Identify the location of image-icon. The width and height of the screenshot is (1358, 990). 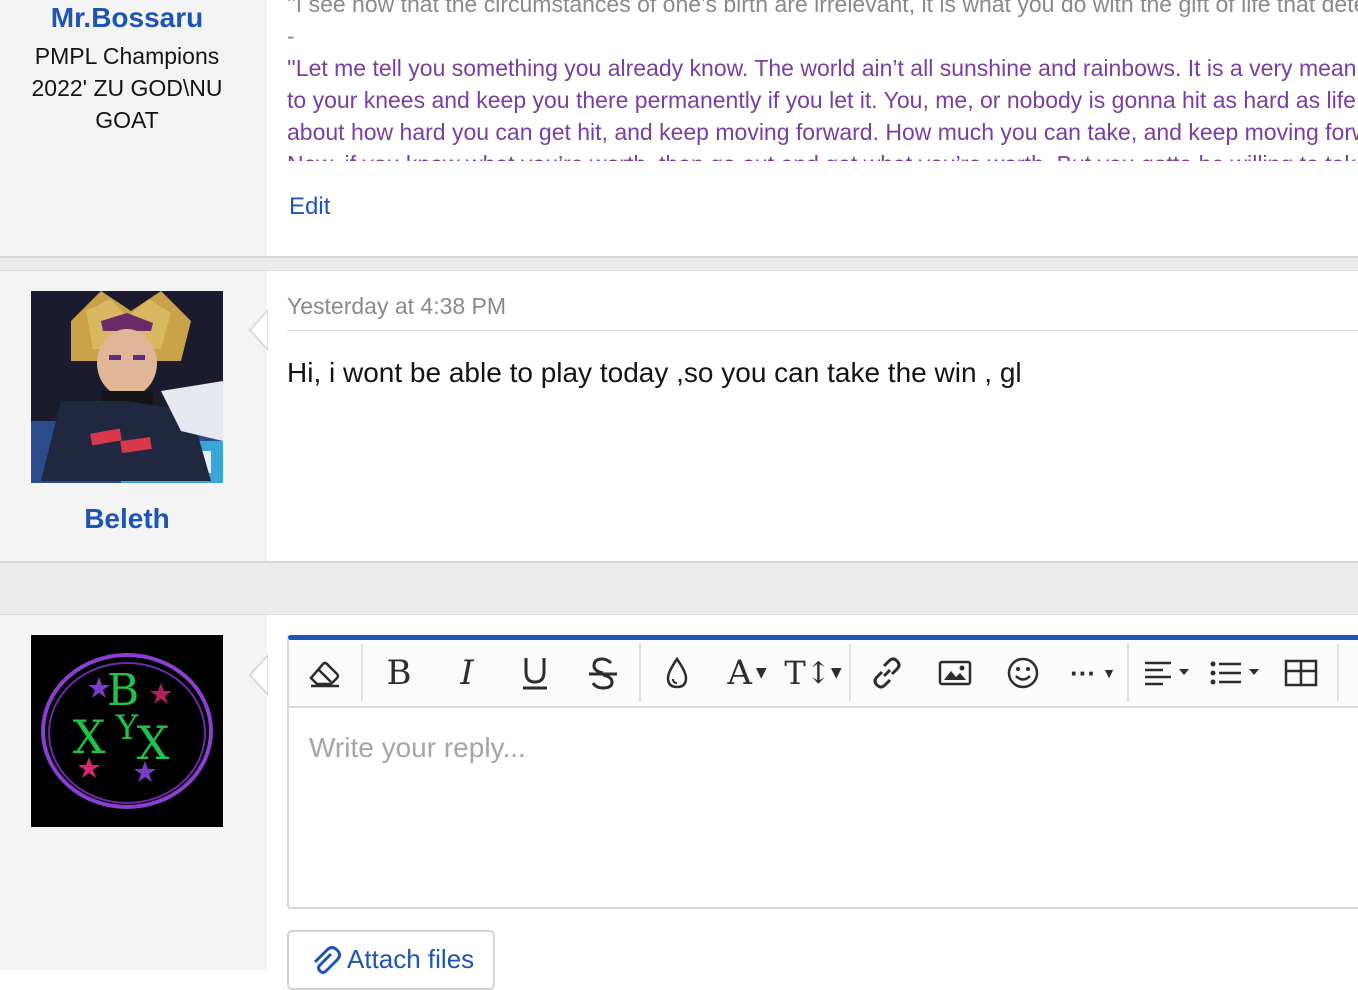
(955, 673).